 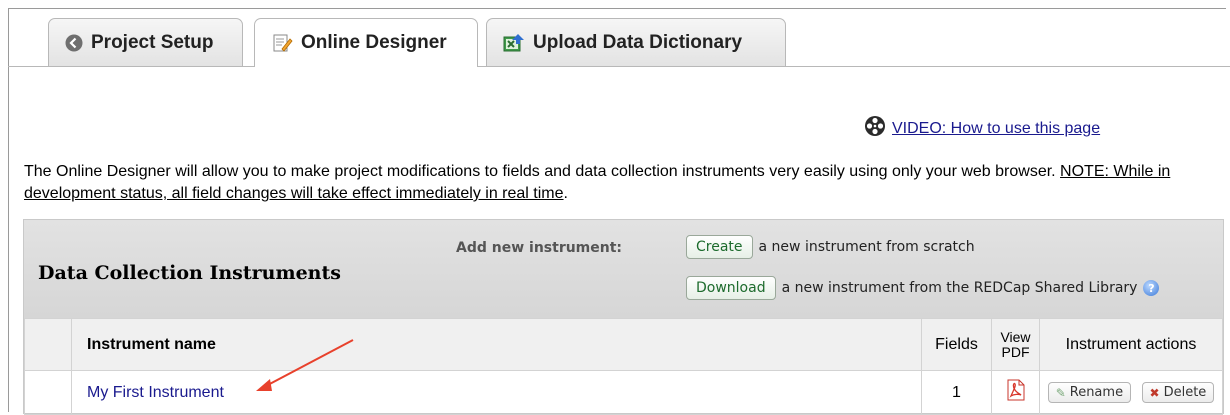 I want to click on instrument-name-cell: My First Instrument, so click(x=496, y=392).